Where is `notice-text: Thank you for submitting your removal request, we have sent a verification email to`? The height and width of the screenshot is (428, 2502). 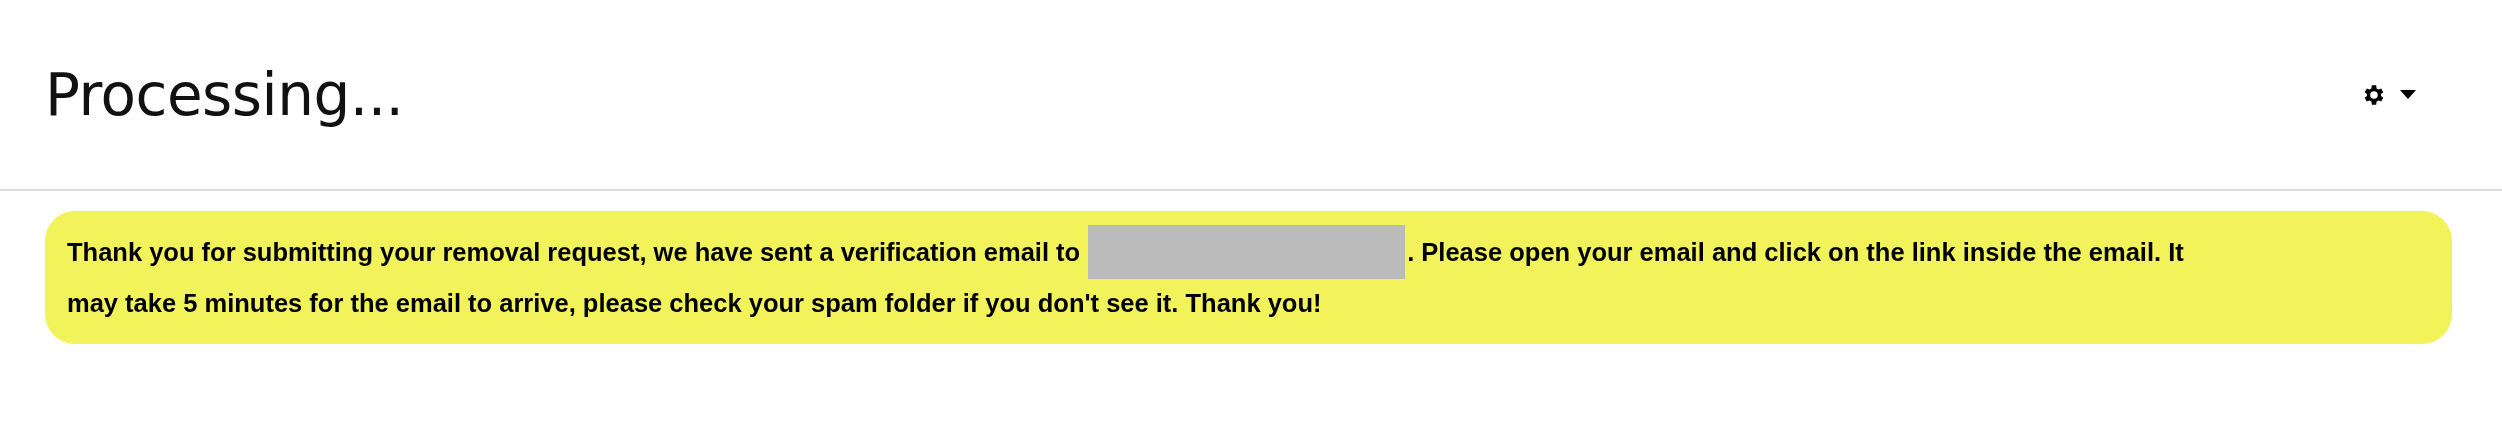
notice-text: Thank you for submitting your removal request, we have sent a verification email to is located at coordinates (574, 252).